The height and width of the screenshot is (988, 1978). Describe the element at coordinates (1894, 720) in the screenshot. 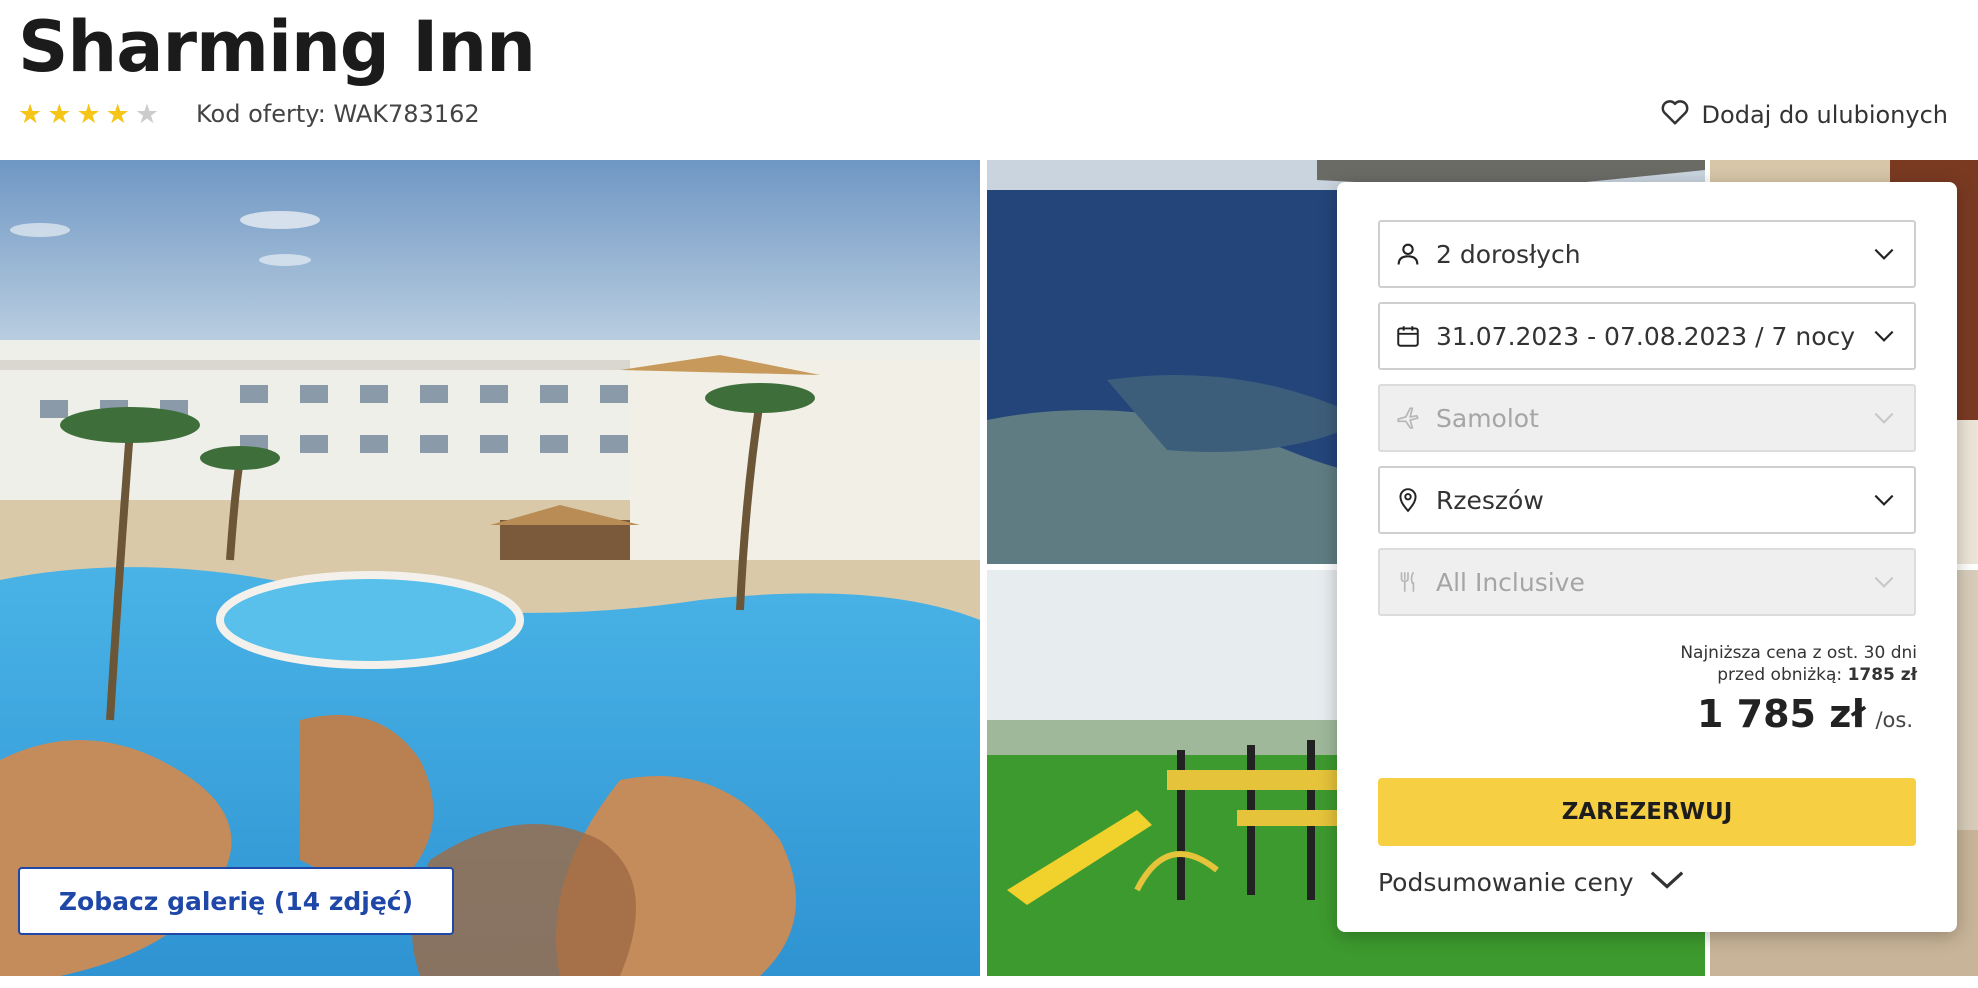

I see `price-unit: /os.` at that location.